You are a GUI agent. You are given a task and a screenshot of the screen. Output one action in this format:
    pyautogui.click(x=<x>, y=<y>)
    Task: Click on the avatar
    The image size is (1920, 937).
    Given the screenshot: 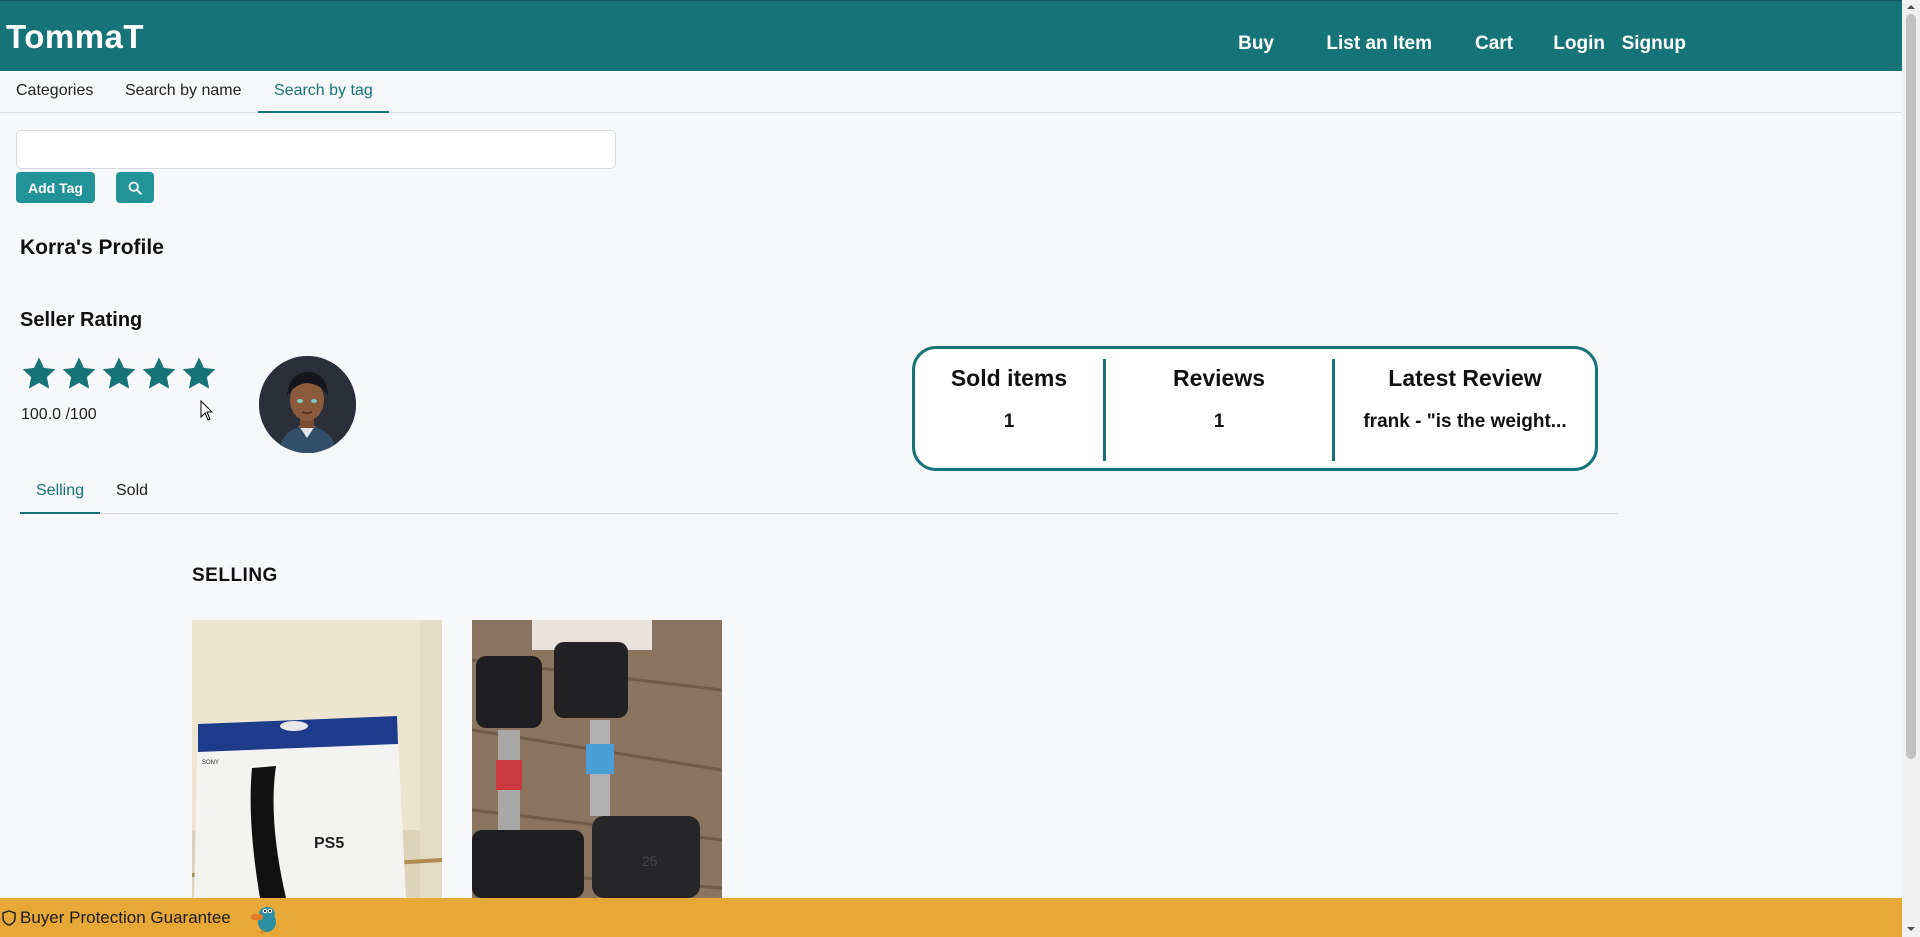 What is the action you would take?
    pyautogui.click(x=307, y=404)
    